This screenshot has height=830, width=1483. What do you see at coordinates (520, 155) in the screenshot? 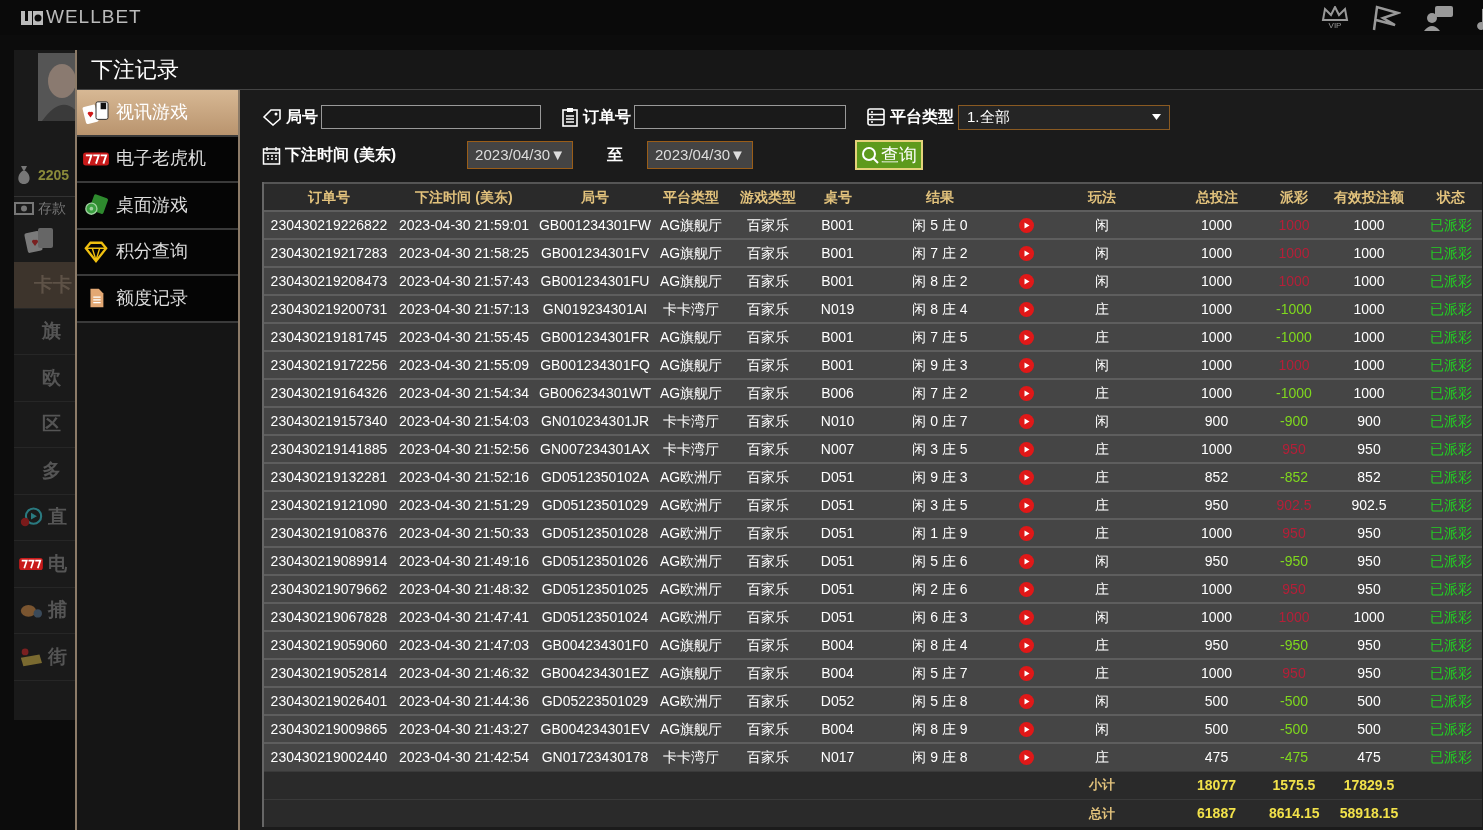
I see `start-date-select: 2023/04/30▼` at bounding box center [520, 155].